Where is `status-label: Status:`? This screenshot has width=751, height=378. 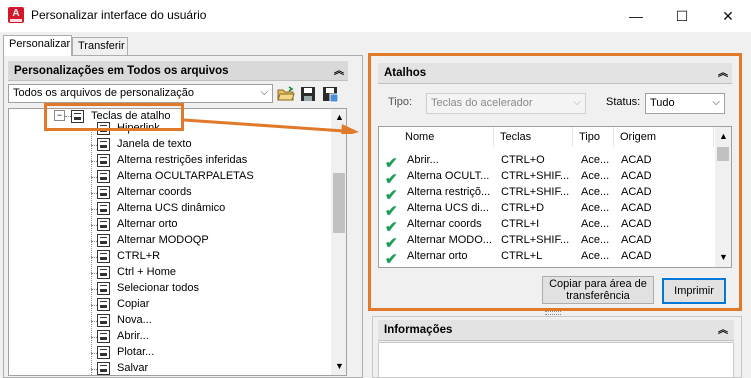 status-label: Status: is located at coordinates (623, 102).